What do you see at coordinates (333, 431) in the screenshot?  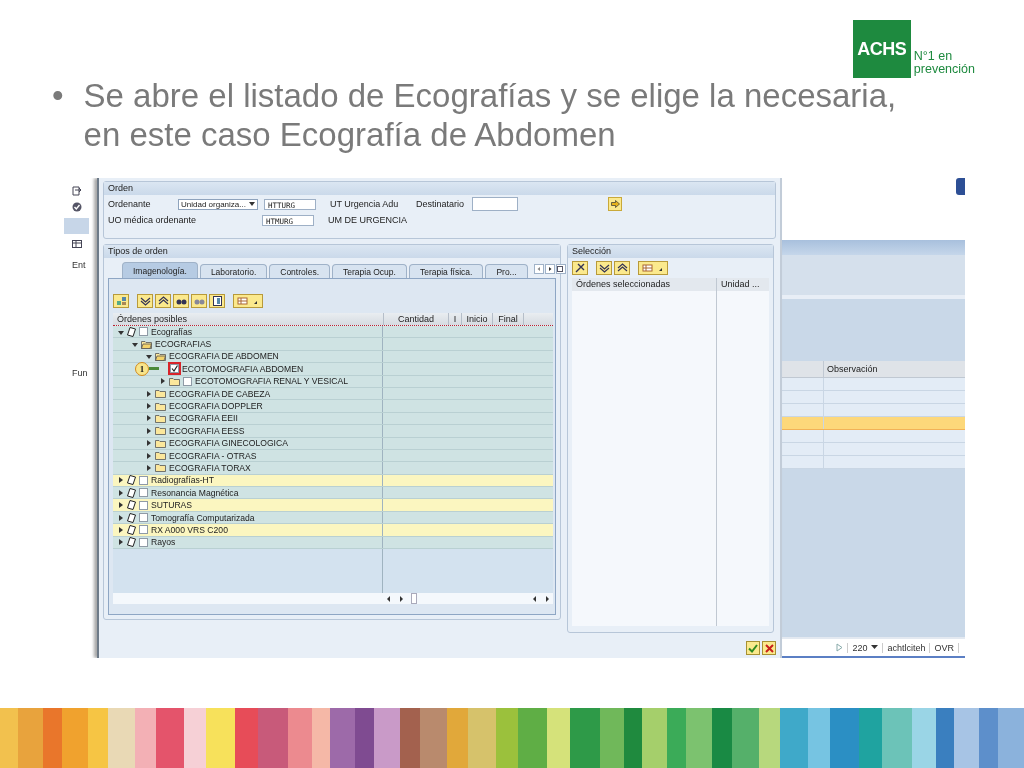 I see `tree-row: ECOGRAFIA EESS` at bounding box center [333, 431].